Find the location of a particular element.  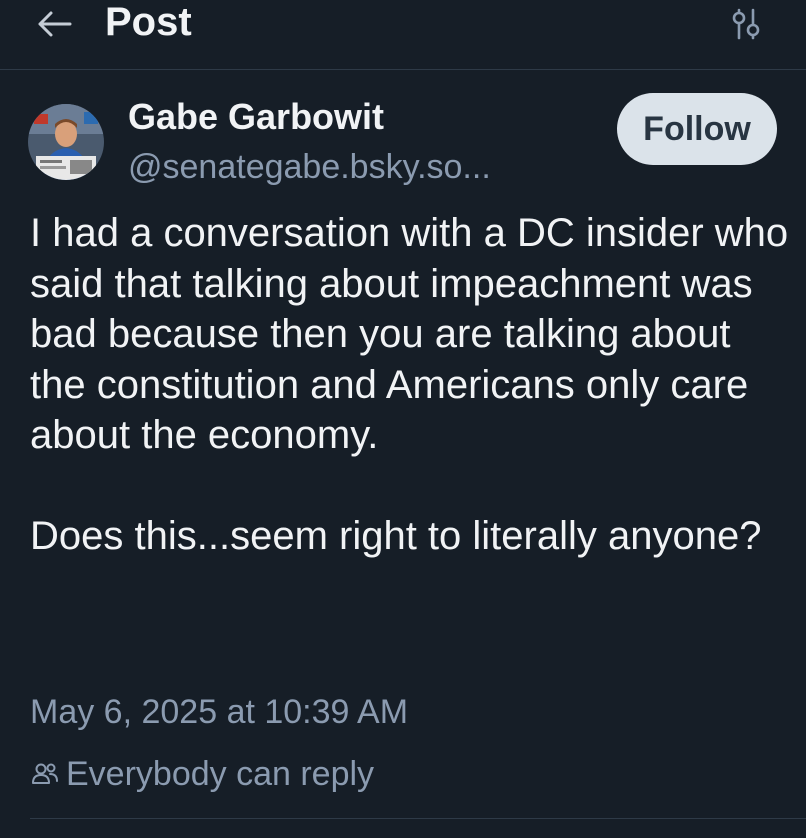

follow-button: Follow is located at coordinates (697, 129).